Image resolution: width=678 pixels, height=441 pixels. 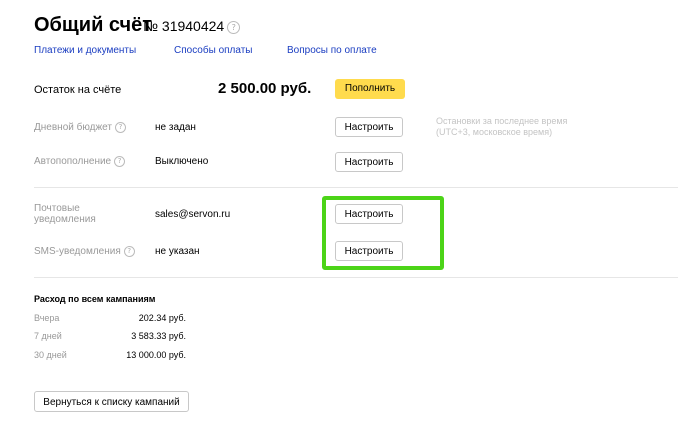 I want to click on back-to-campaigns-button: Вернуться к списку кампаний, so click(x=111, y=401).